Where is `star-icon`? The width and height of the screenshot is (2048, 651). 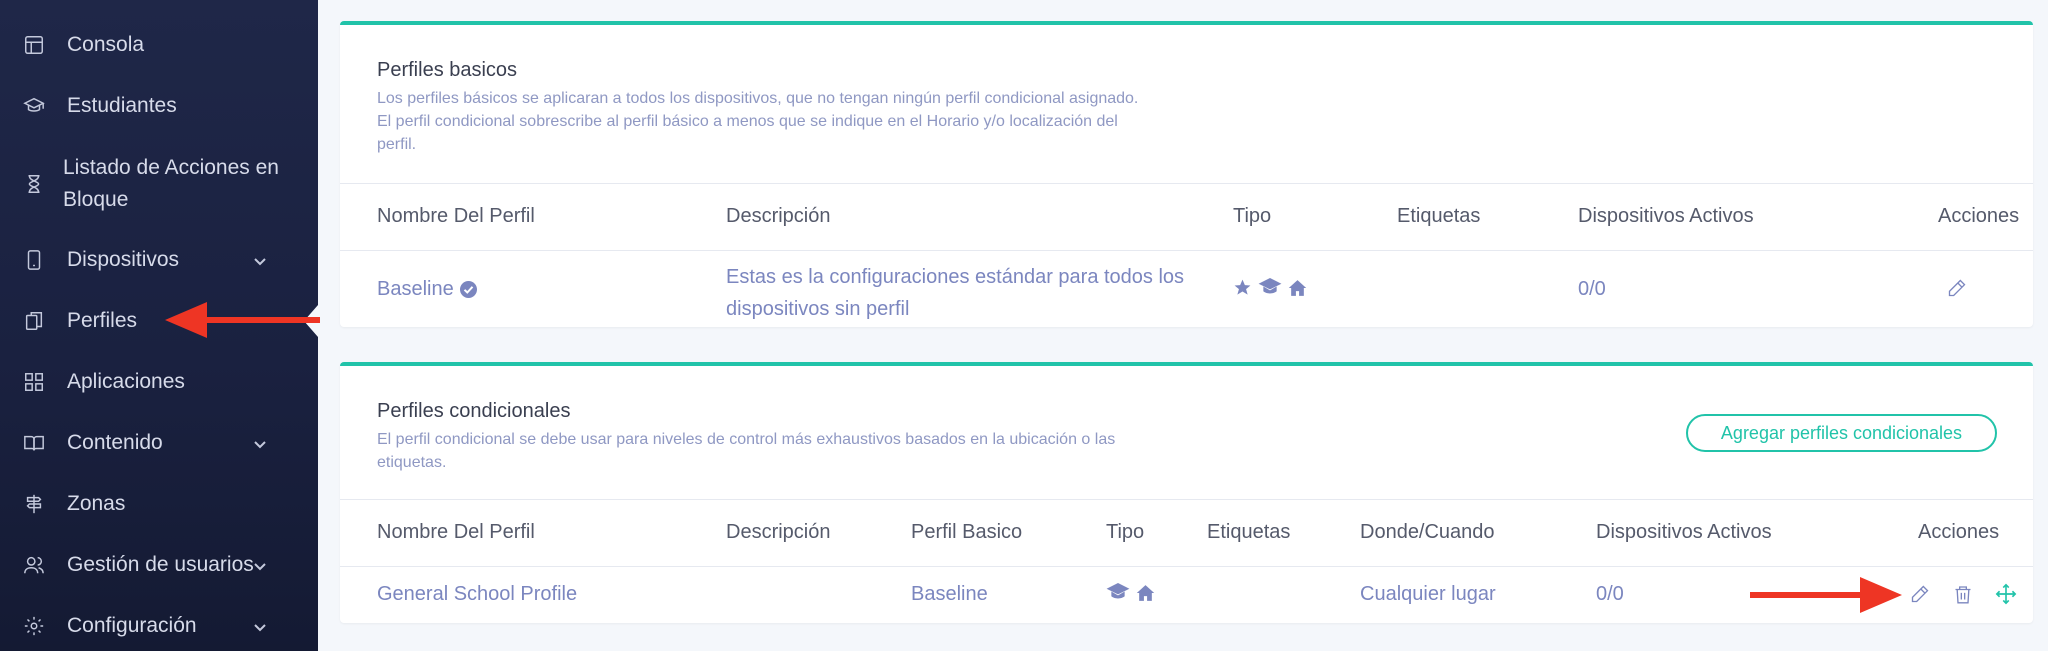
star-icon is located at coordinates (1242, 290).